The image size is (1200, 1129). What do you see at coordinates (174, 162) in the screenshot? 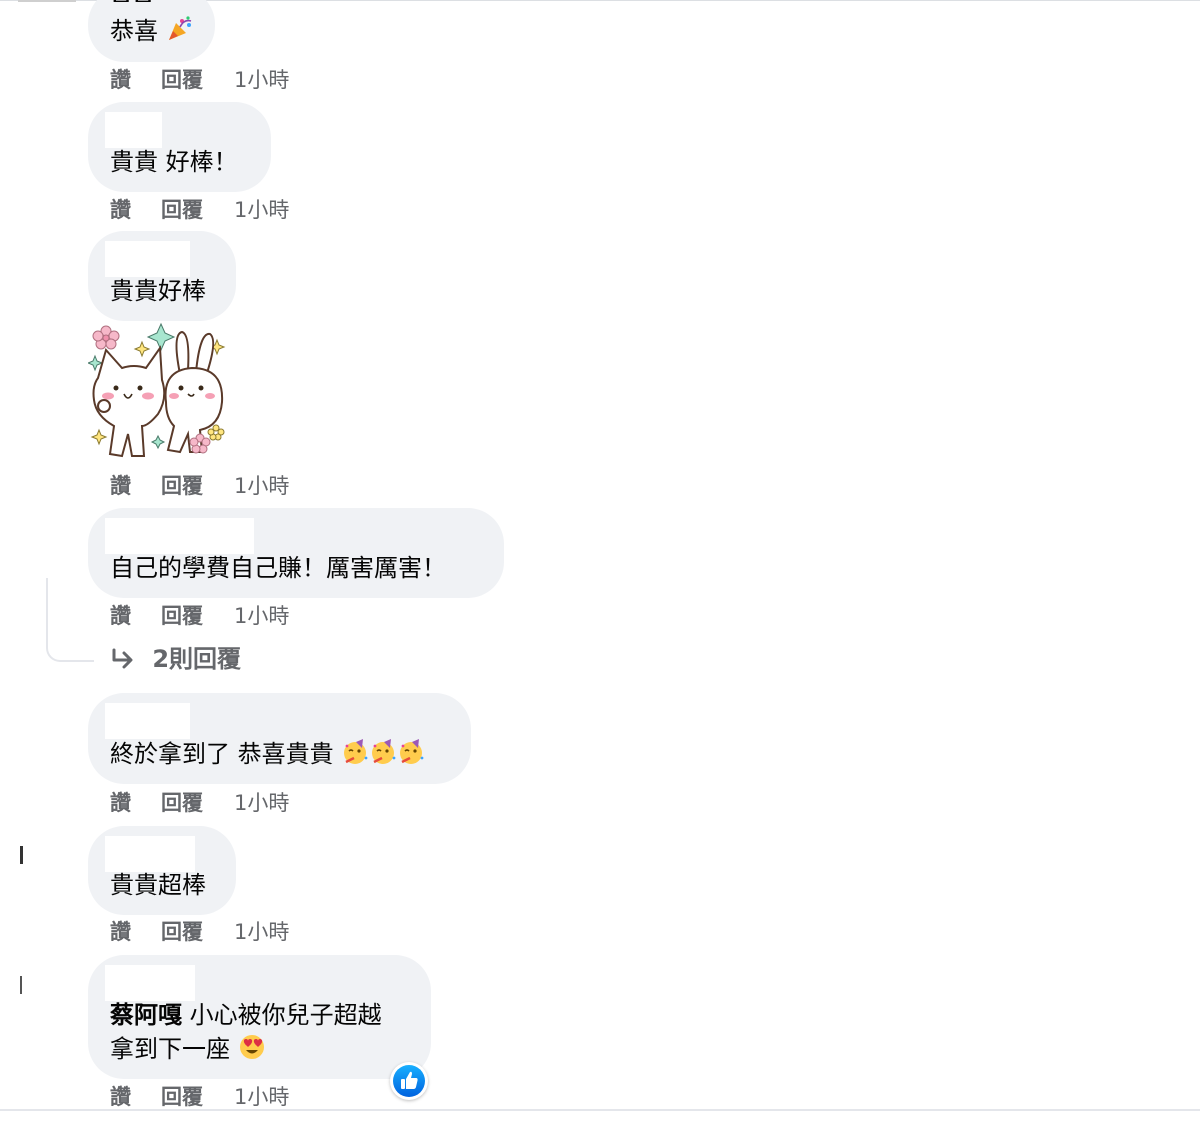
I see `comment-text: 貴貴 好棒！` at bounding box center [174, 162].